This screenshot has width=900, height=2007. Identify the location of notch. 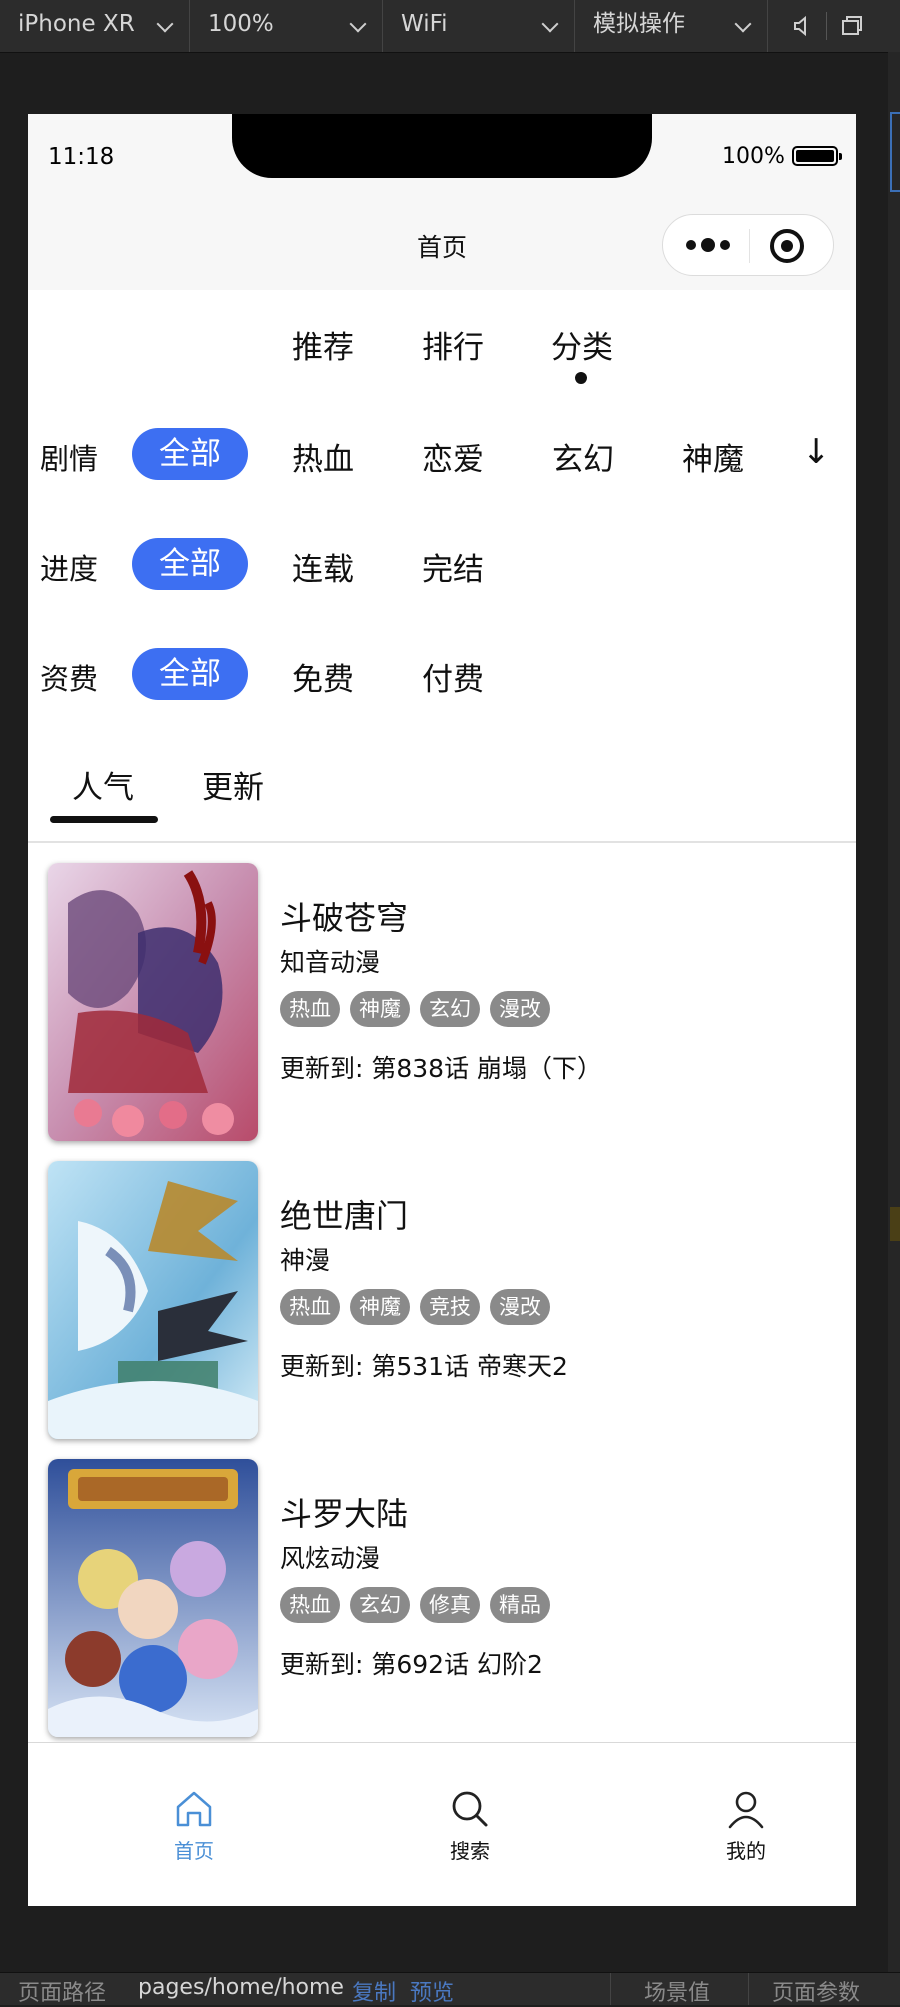
(442, 146).